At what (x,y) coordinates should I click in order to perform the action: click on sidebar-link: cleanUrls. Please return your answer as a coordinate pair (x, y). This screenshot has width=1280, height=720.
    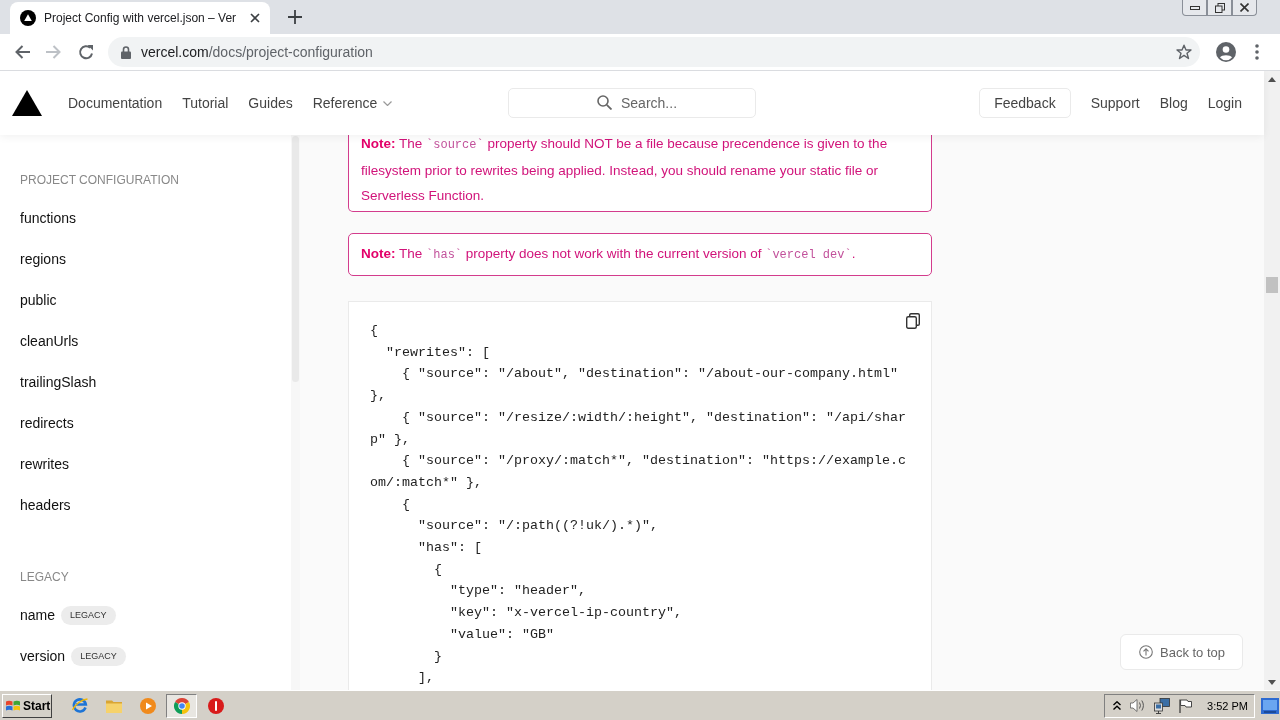
    Looking at the image, I should click on (49, 341).